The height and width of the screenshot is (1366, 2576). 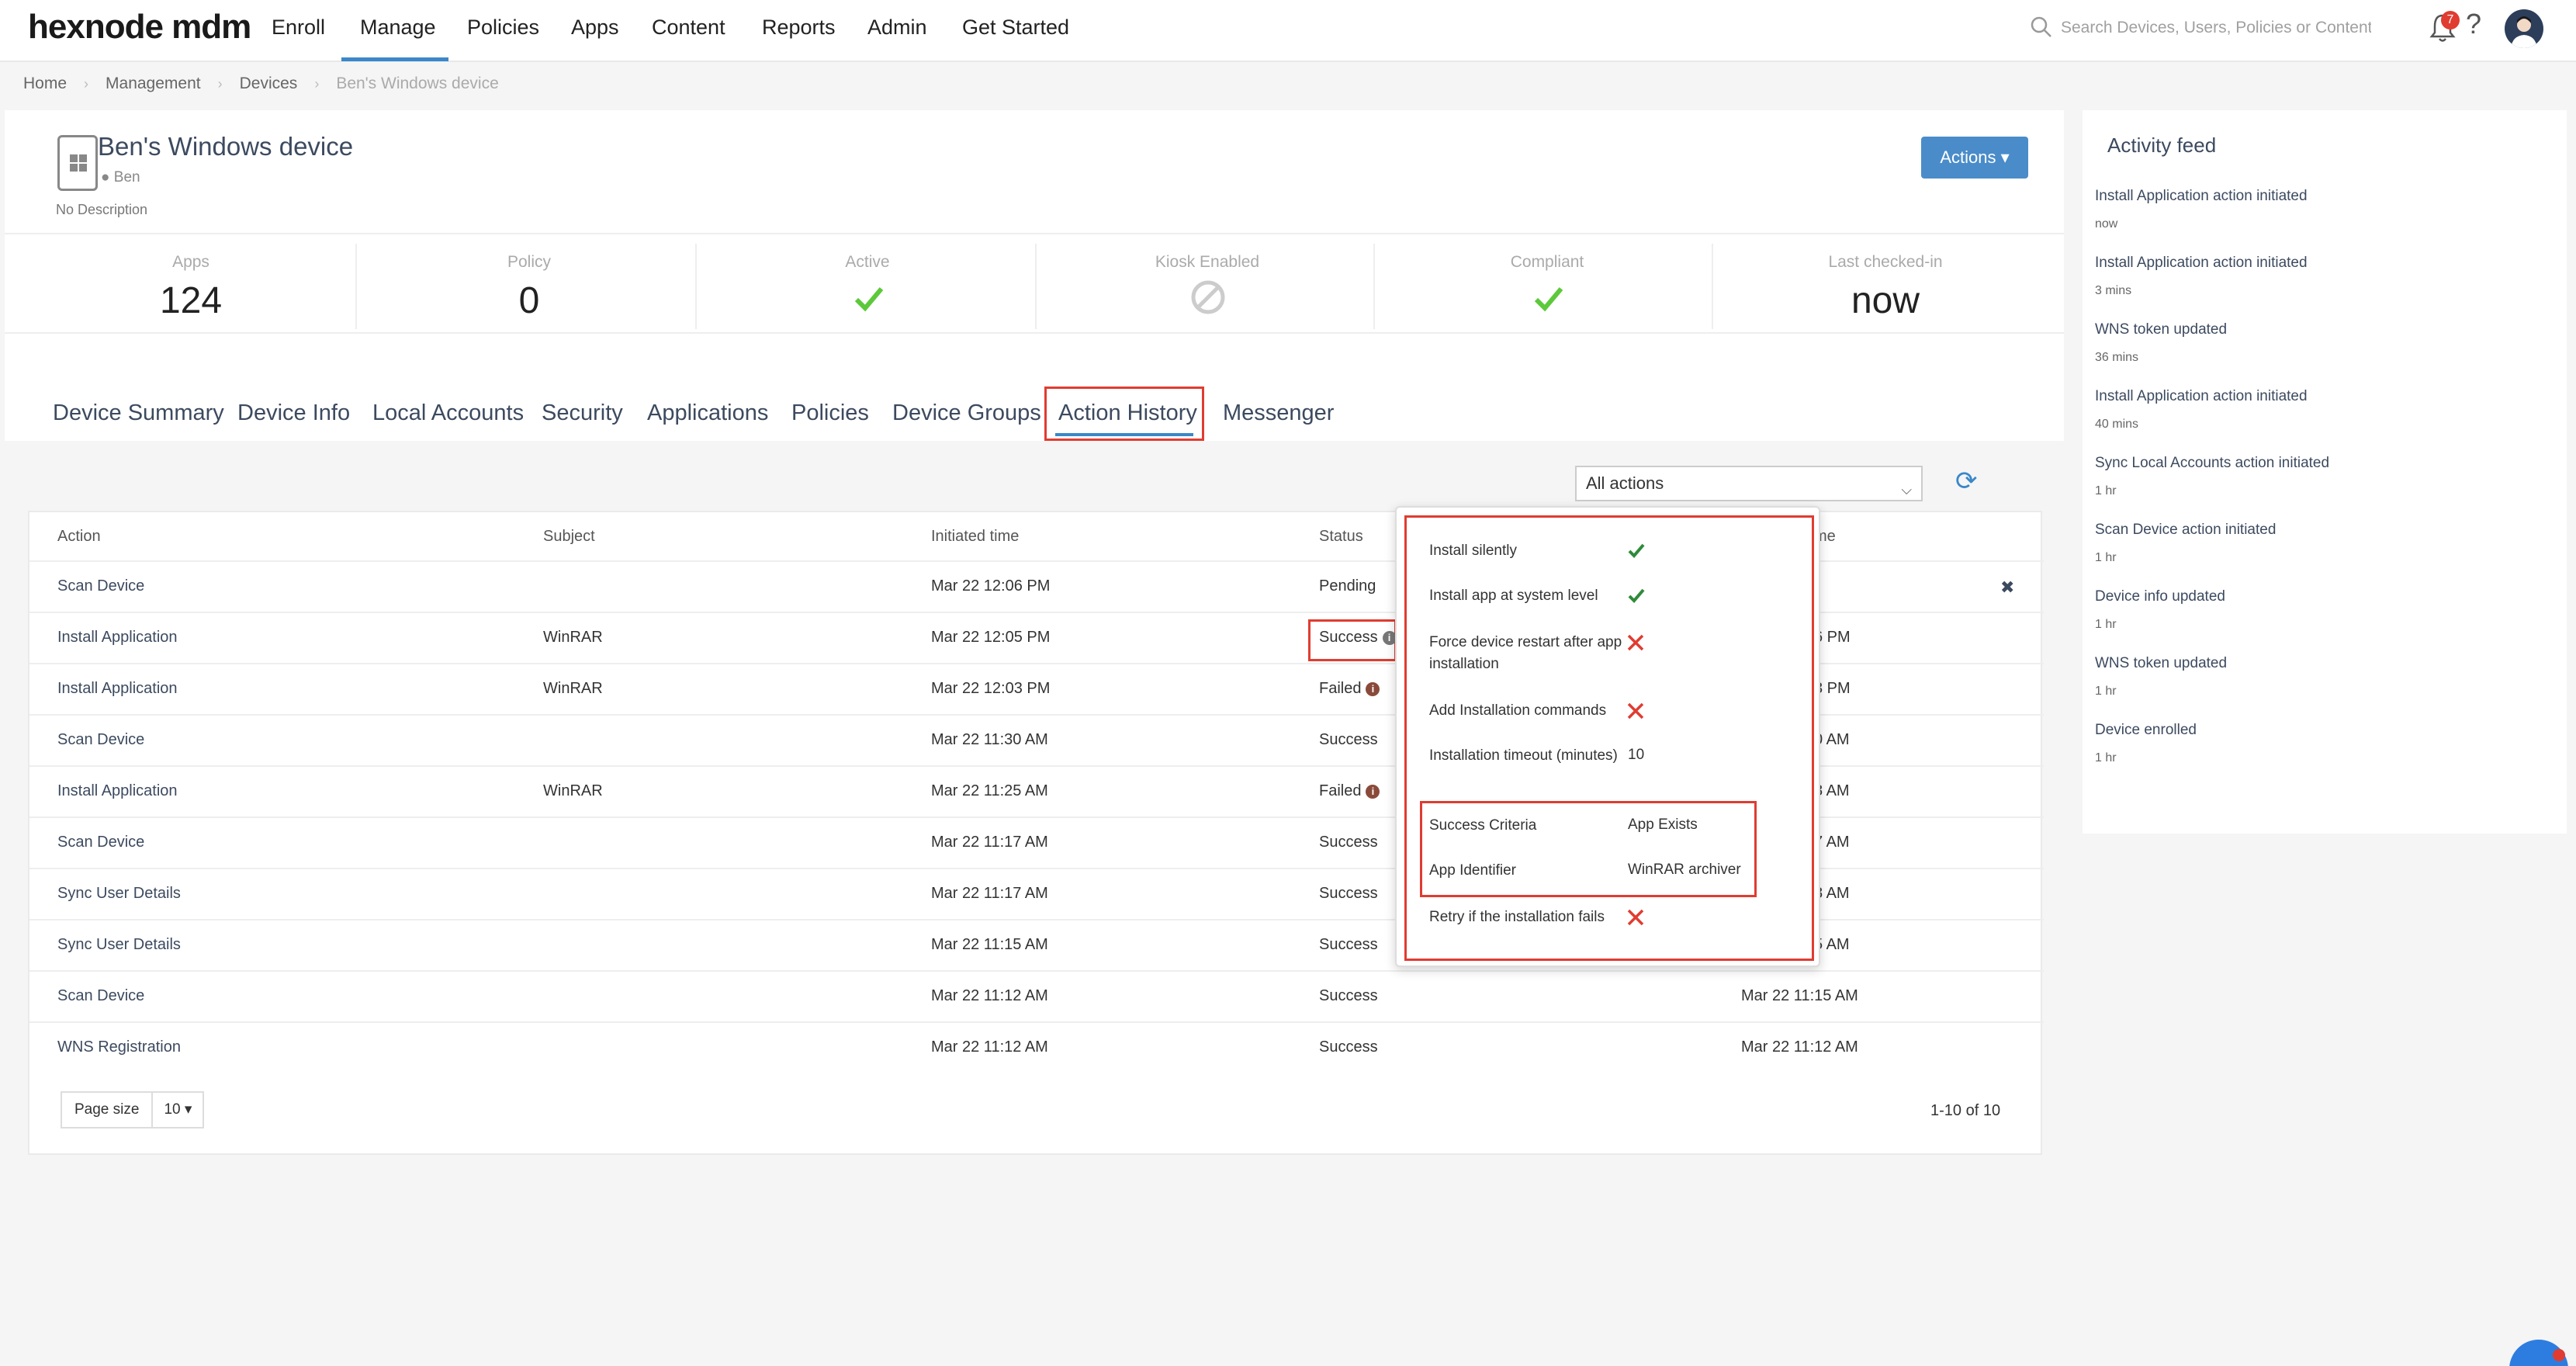 I want to click on tab-active-indicator, so click(x=1124, y=434).